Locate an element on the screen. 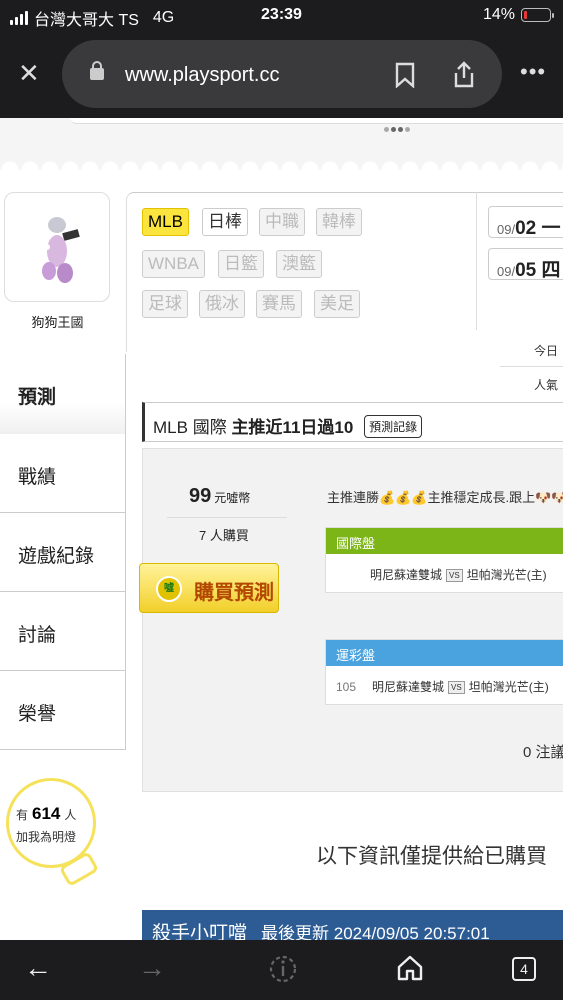 The width and height of the screenshot is (563, 1000). prediction-type: 國際 is located at coordinates (209, 427).